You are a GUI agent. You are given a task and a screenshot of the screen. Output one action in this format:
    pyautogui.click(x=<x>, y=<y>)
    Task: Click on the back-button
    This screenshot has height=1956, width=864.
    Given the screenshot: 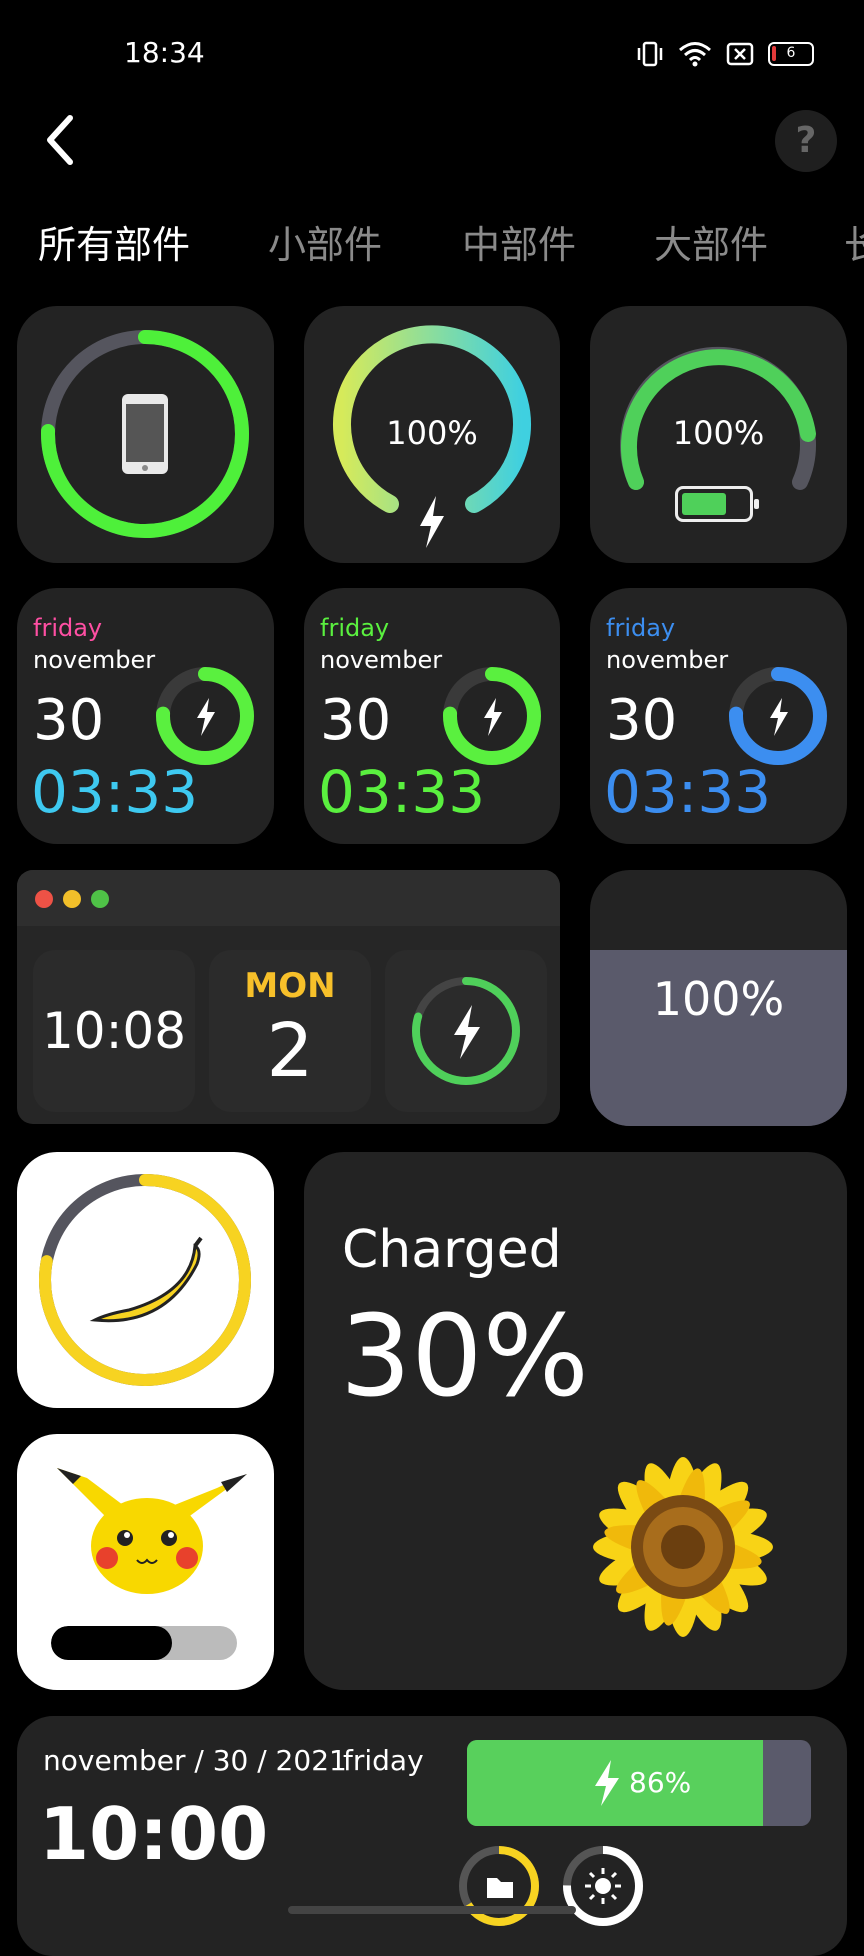 What is the action you would take?
    pyautogui.click(x=62, y=140)
    